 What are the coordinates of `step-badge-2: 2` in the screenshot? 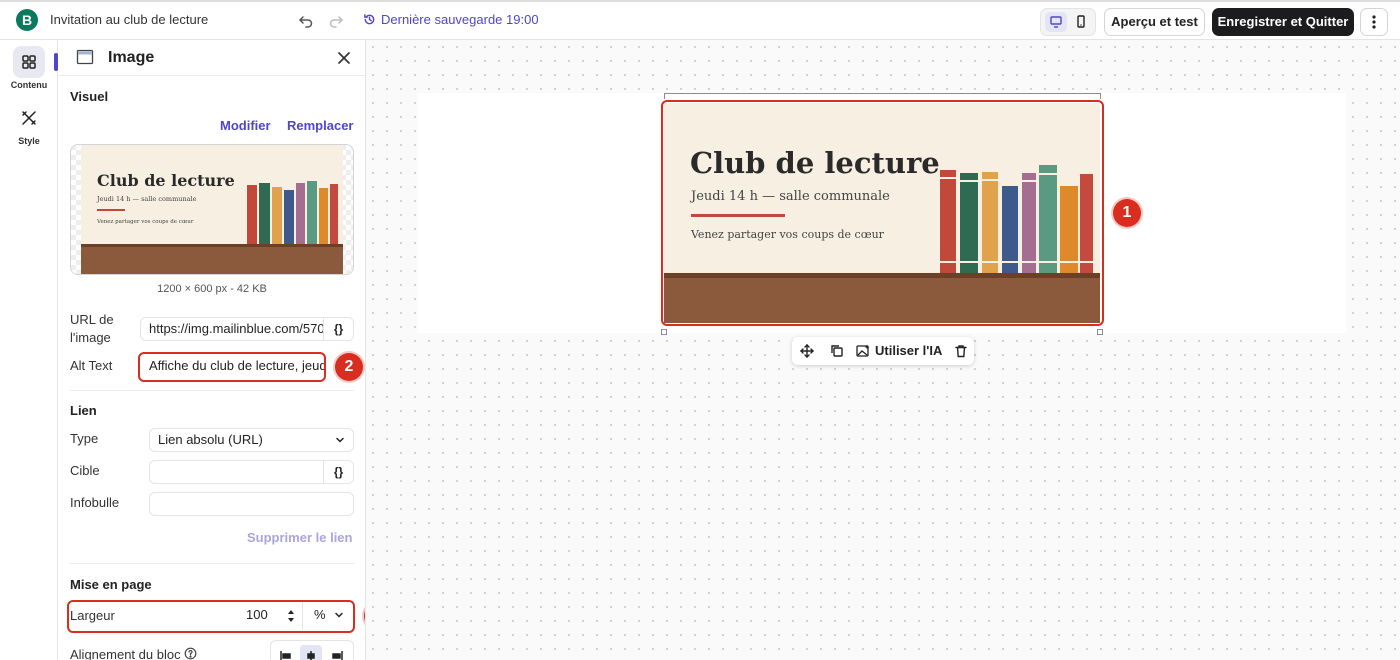 It's located at (349, 367).